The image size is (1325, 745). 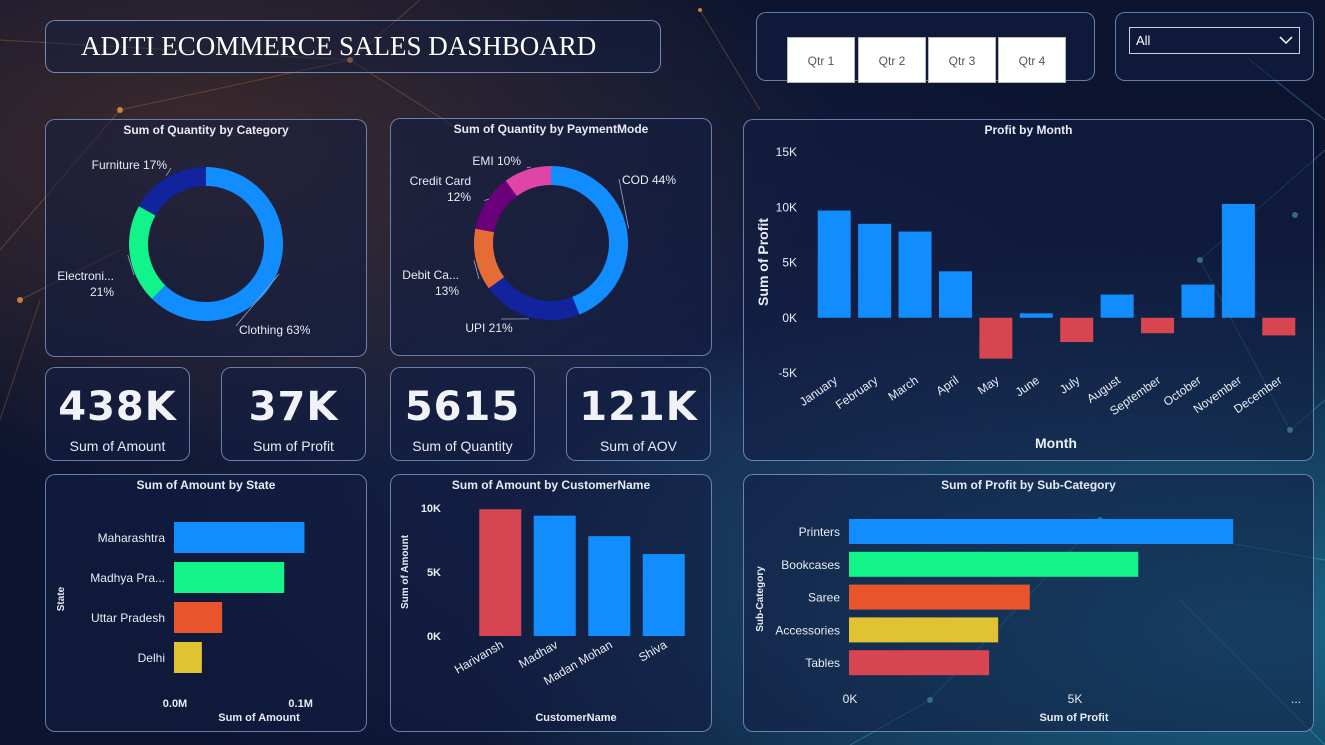 I want to click on x-tick-label: May, so click(x=988, y=385).